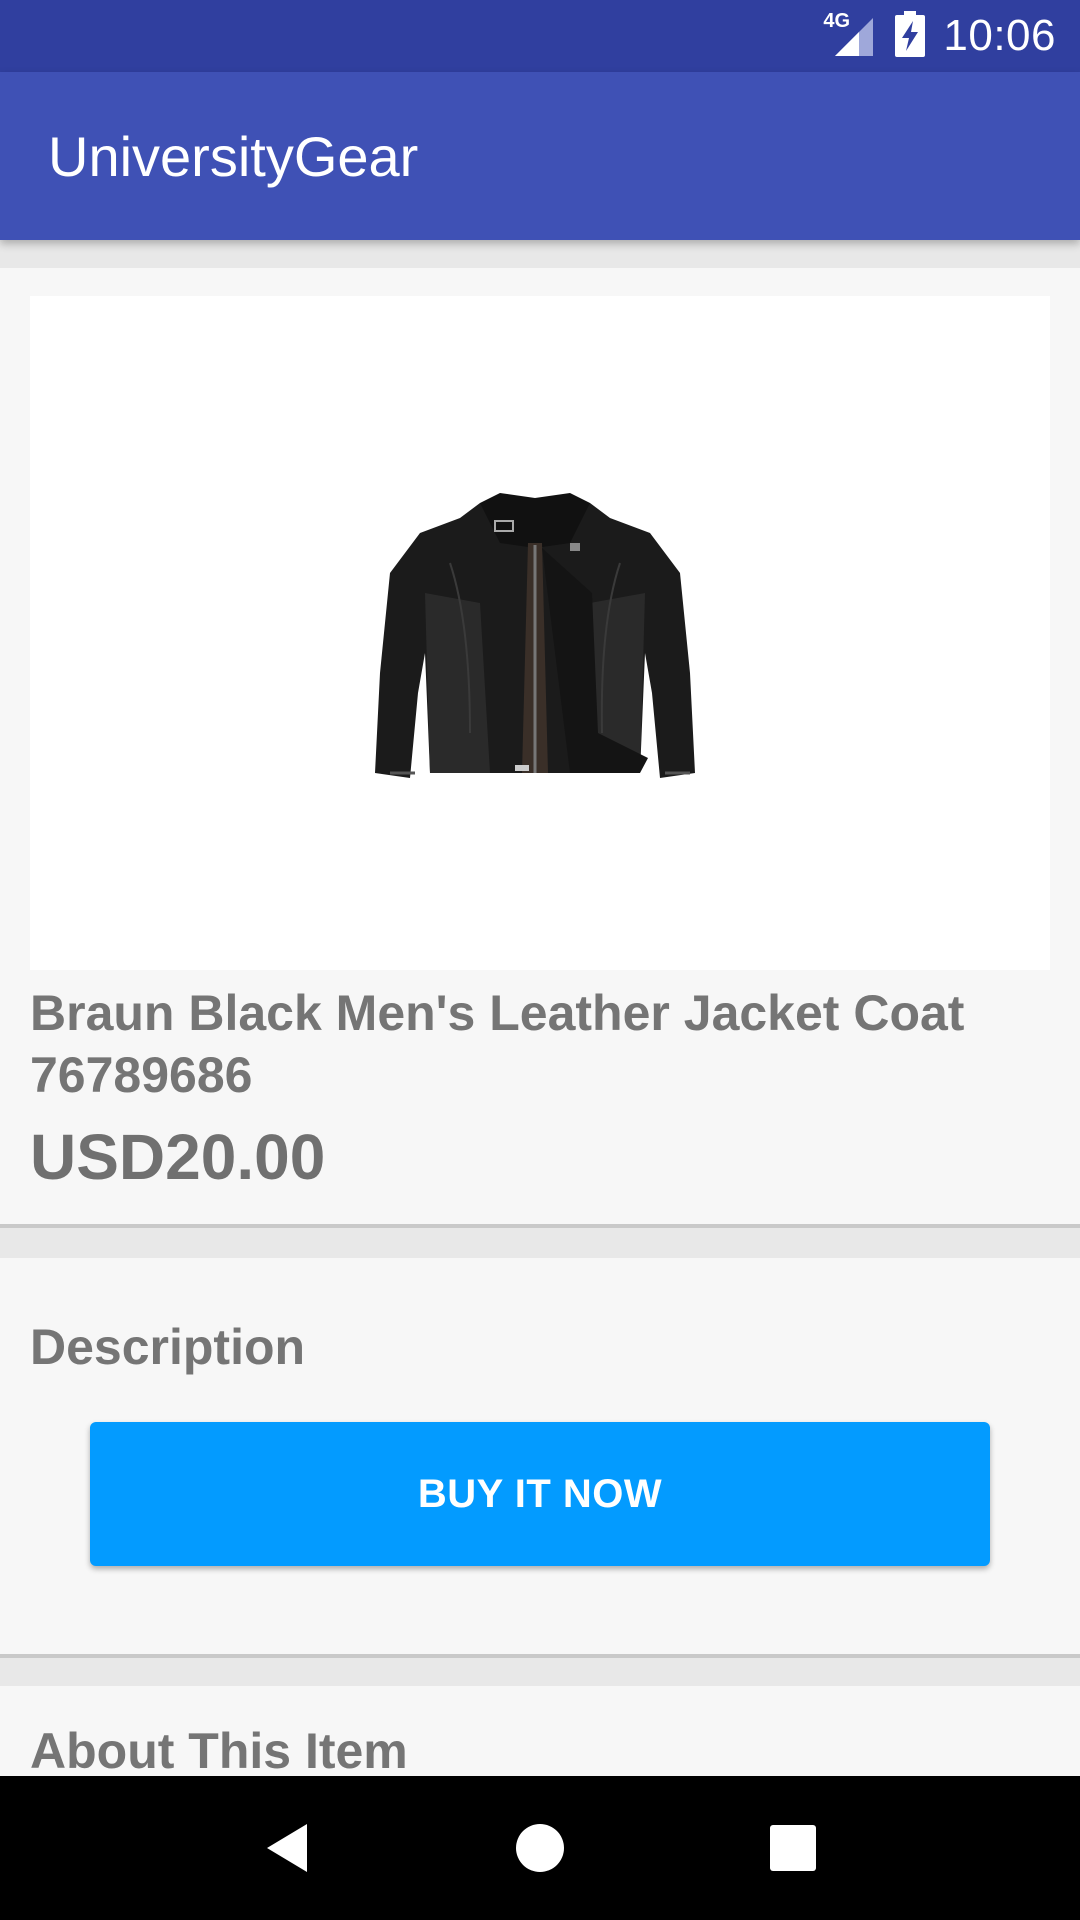 The image size is (1080, 1920). I want to click on back-icon, so click(287, 1848).